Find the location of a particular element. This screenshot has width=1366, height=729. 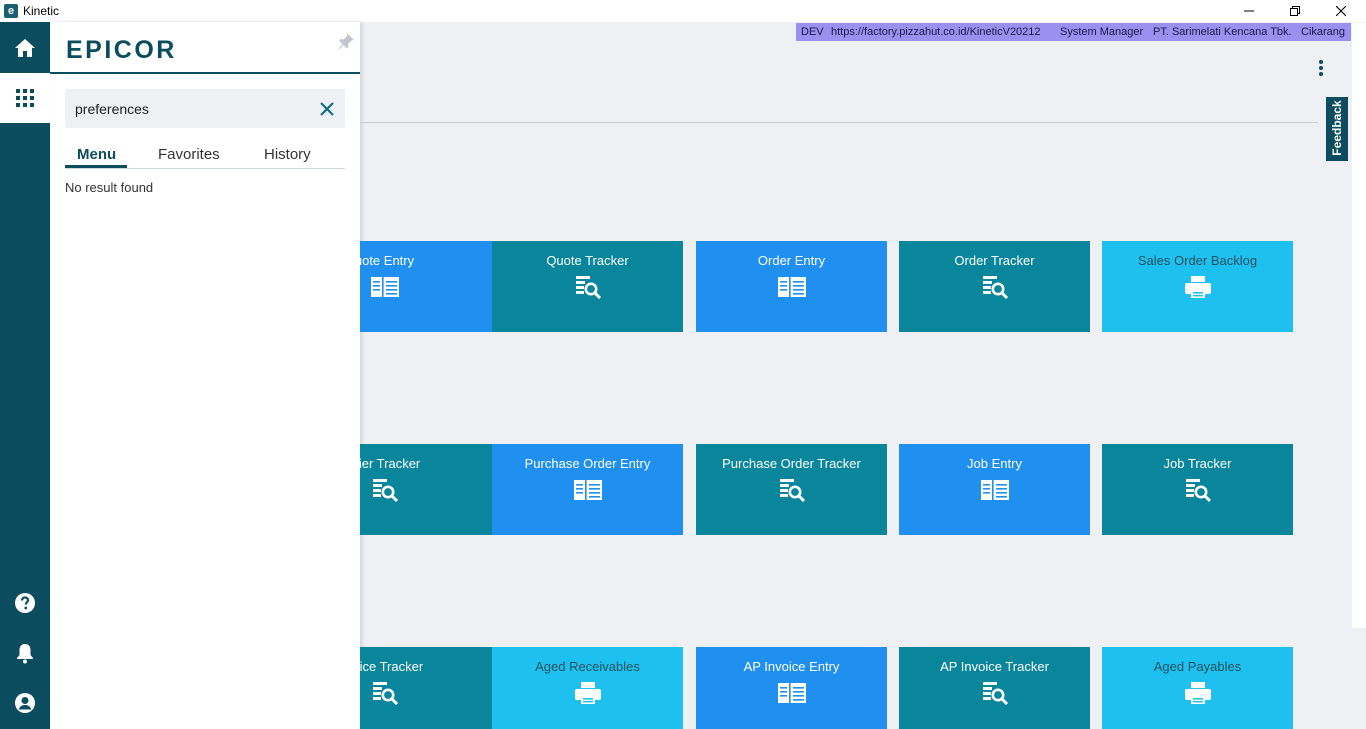

tile-label: Order Tracker is located at coordinates (994, 260).